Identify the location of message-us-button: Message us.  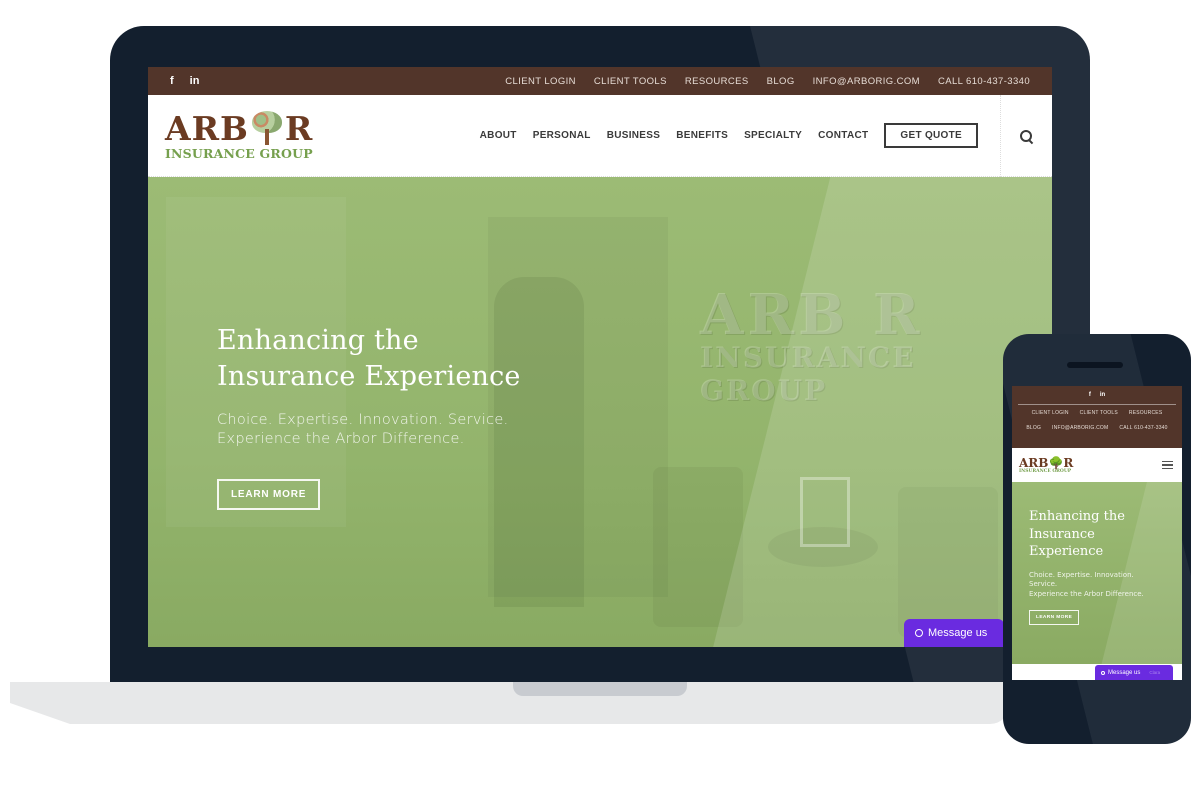
(954, 633).